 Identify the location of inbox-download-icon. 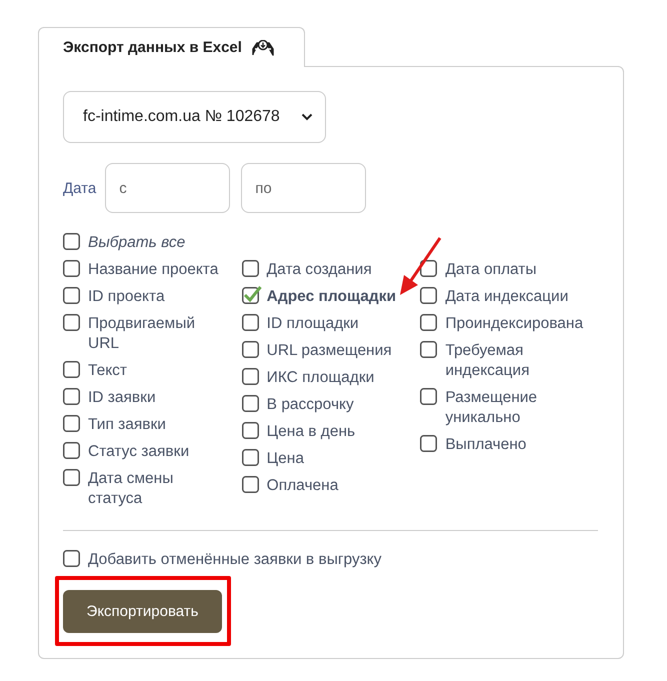
(263, 48).